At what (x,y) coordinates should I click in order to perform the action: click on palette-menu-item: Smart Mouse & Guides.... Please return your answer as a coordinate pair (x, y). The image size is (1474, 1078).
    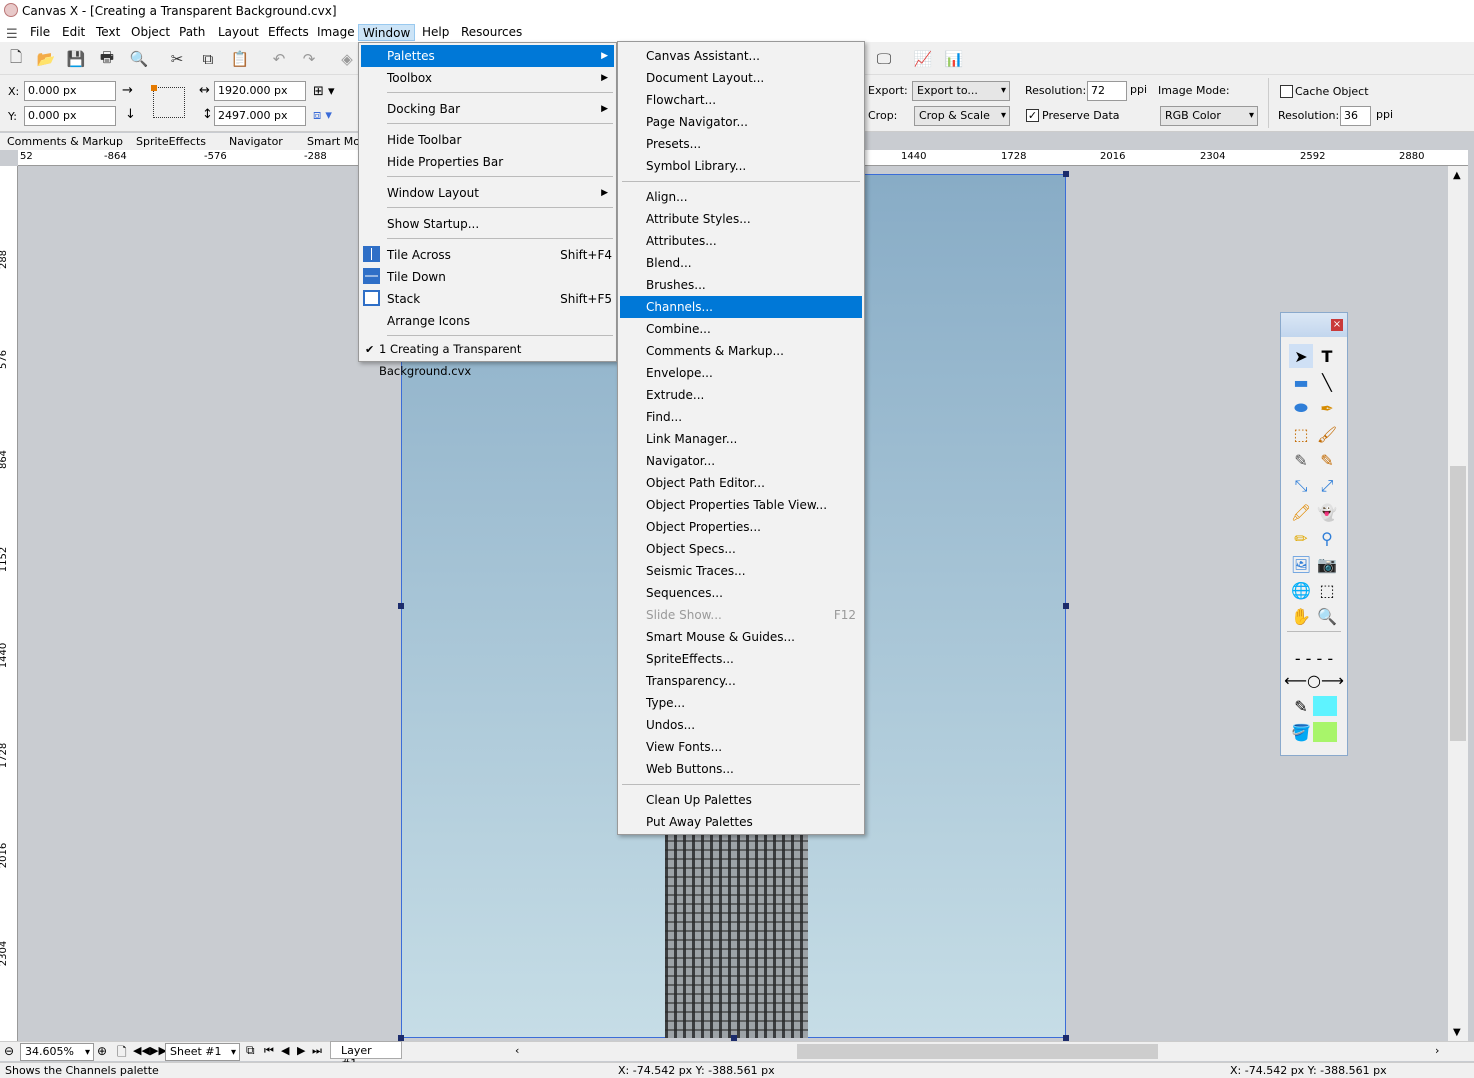
    Looking at the image, I should click on (741, 637).